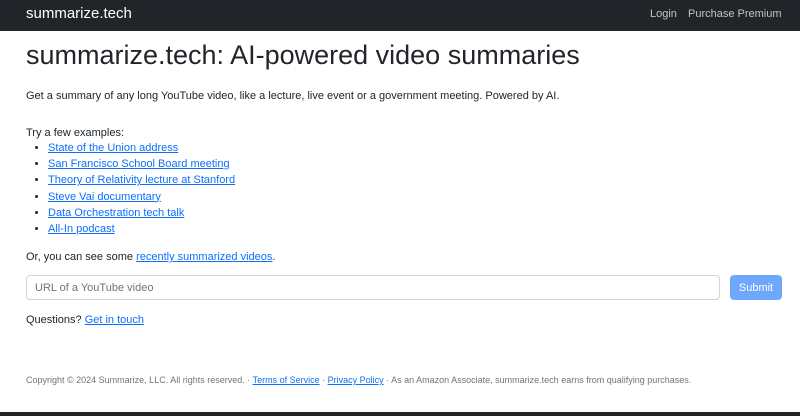 Image resolution: width=800 pixels, height=416 pixels. What do you see at coordinates (79, 14) in the screenshot?
I see `brand-link: summarize.tech` at bounding box center [79, 14].